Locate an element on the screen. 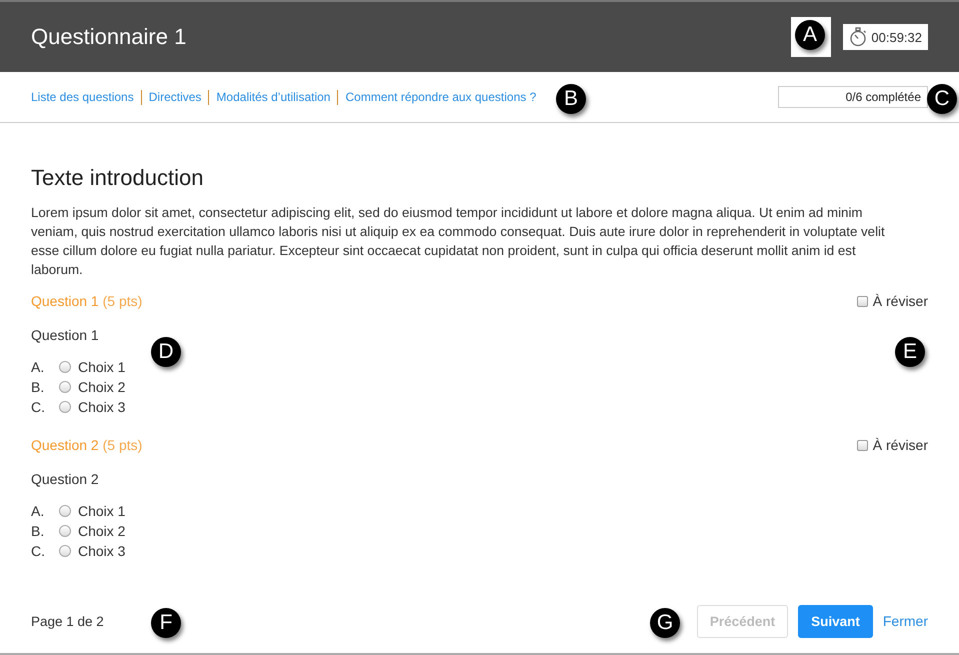  stopwatch-icon is located at coordinates (858, 37).